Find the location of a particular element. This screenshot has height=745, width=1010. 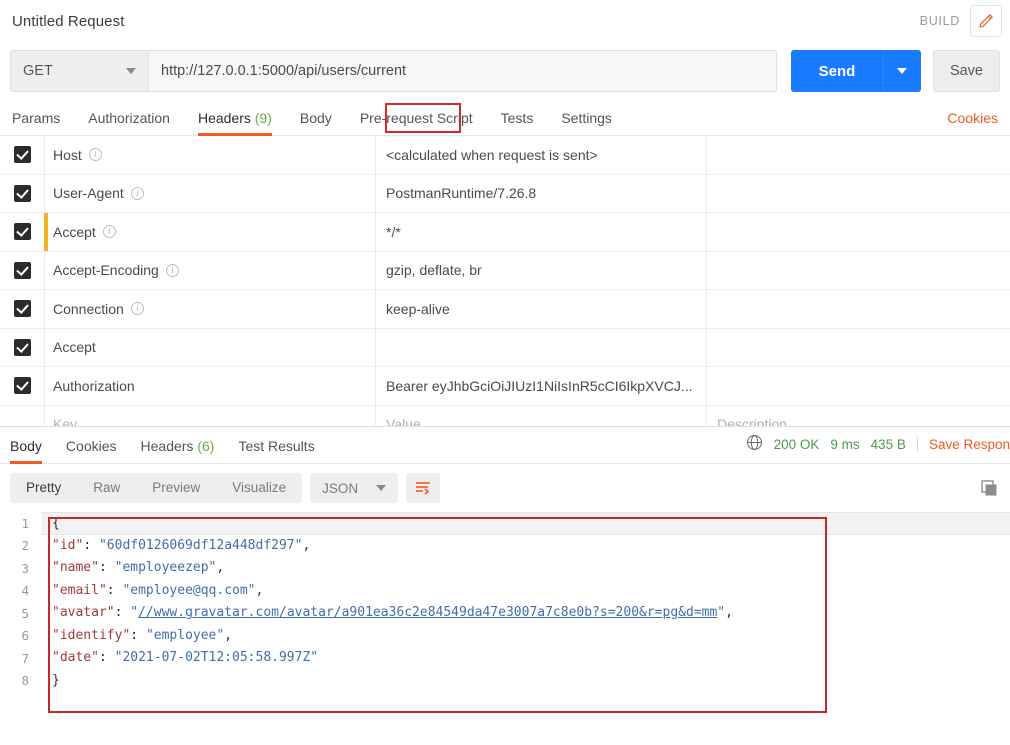

cookies-link: Cookies is located at coordinates (972, 118).